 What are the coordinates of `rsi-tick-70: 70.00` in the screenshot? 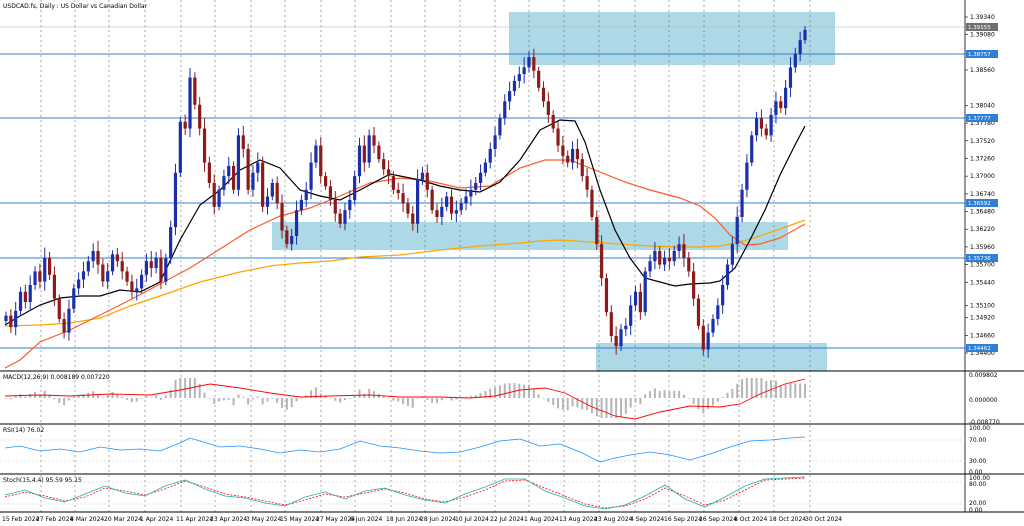 It's located at (977, 440).